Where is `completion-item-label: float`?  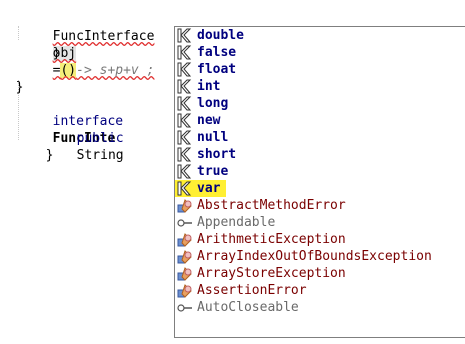
completion-item-label: float is located at coordinates (217, 69).